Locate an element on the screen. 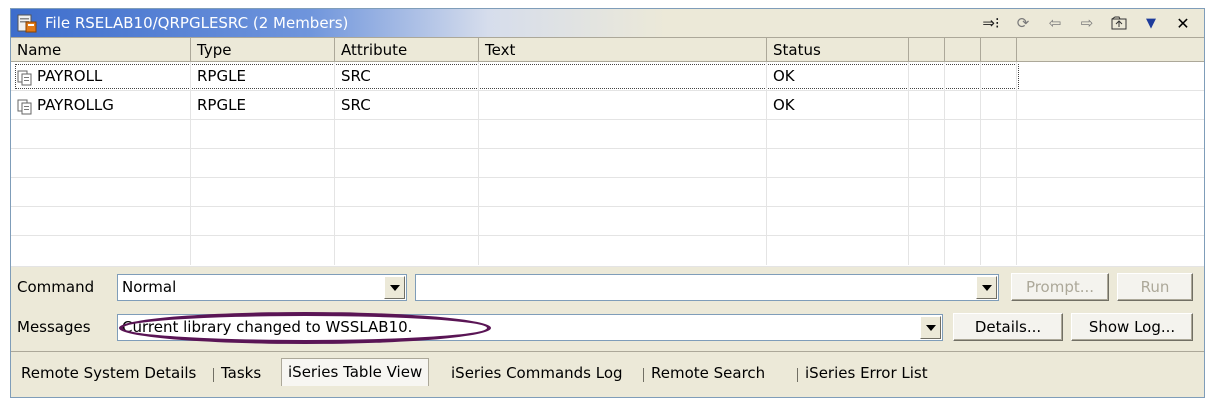 The image size is (1215, 405). table-row: PAYROLLG RPGLE SRC OK is located at coordinates (607, 105).